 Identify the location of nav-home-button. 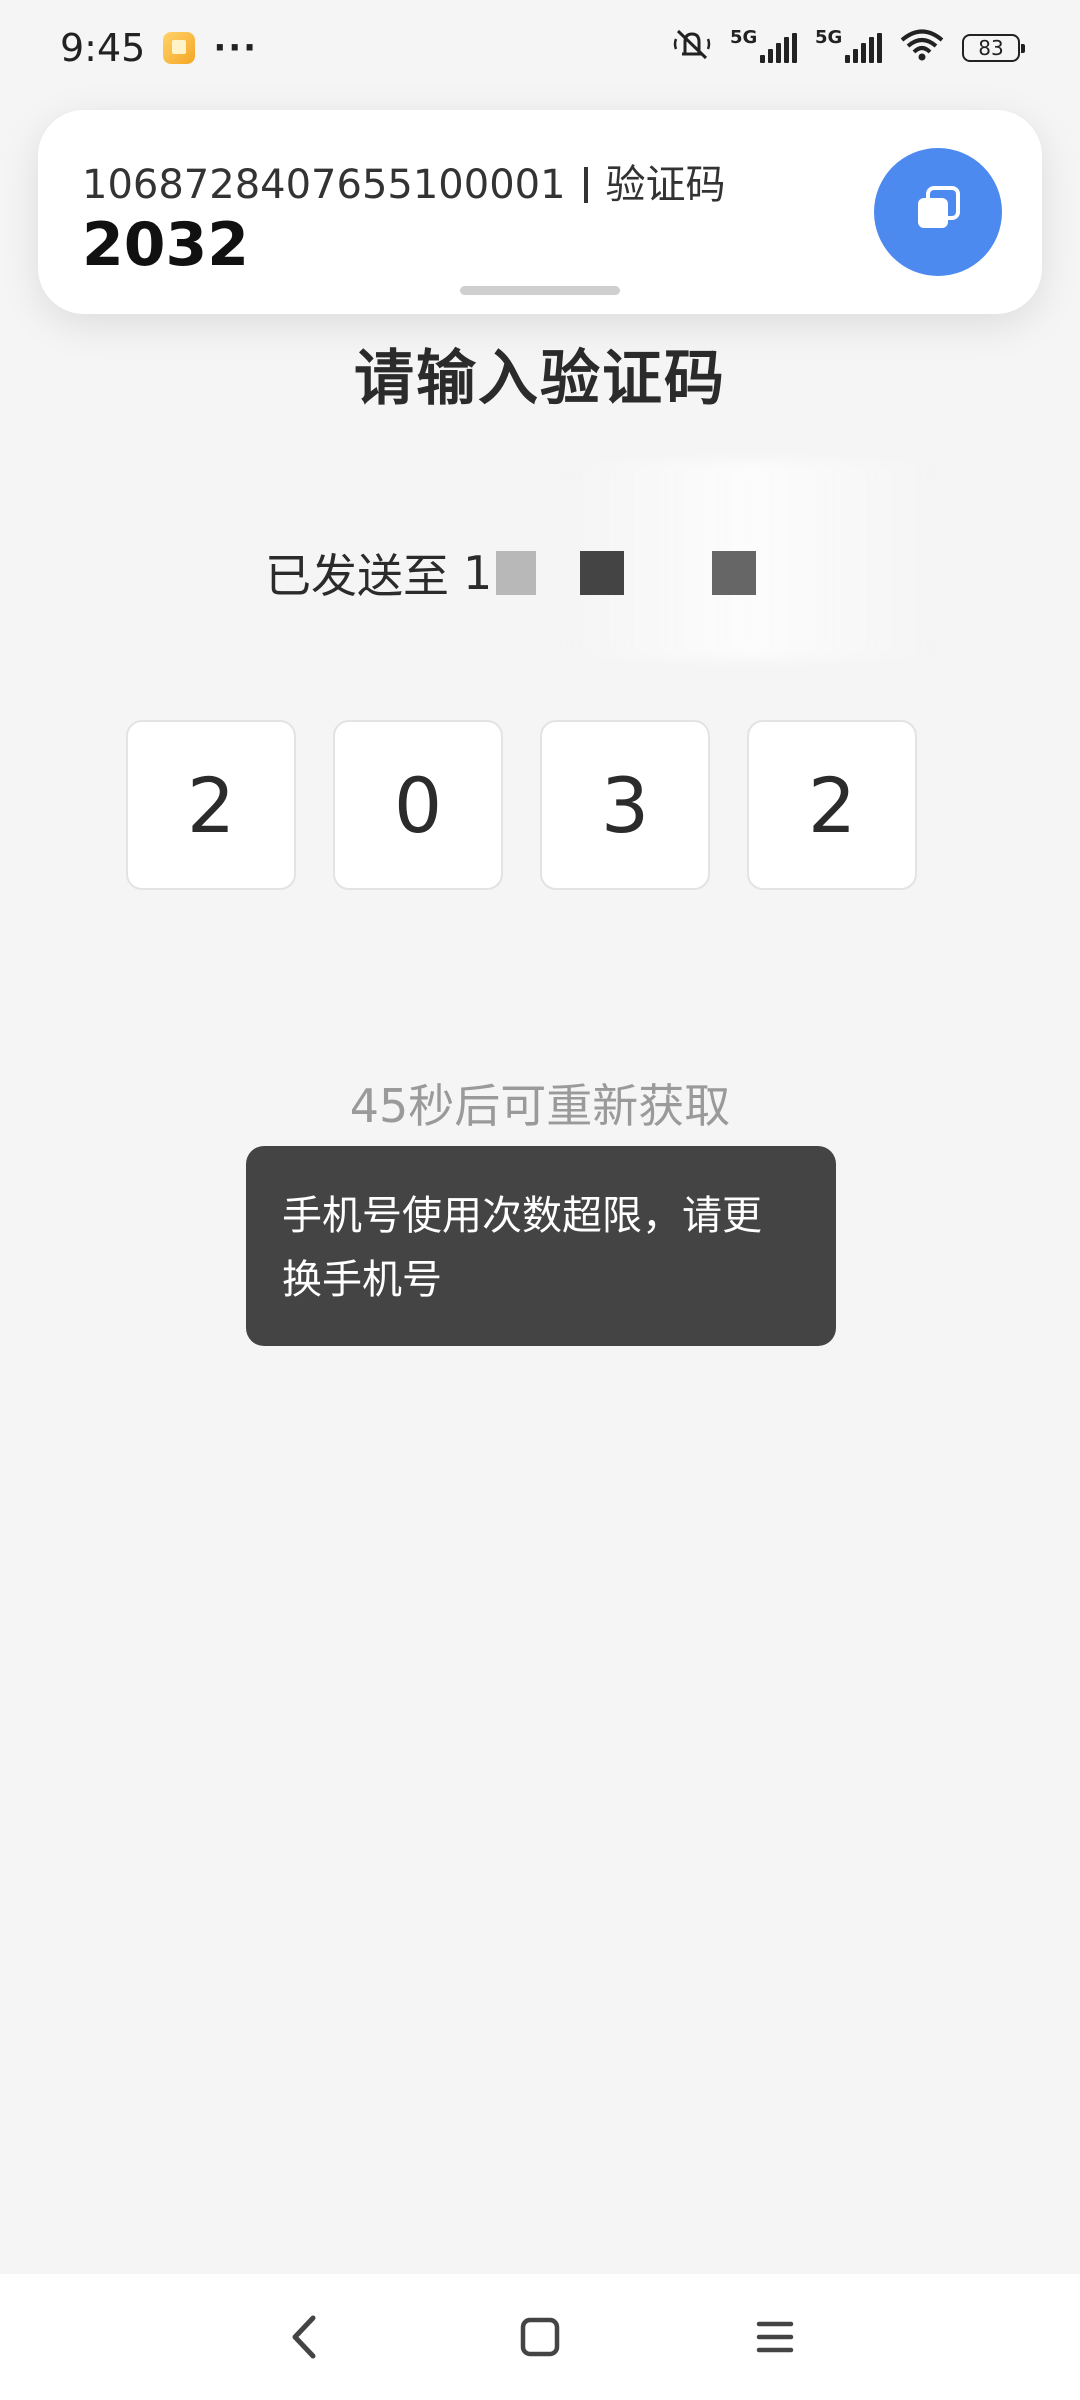
(540, 2339).